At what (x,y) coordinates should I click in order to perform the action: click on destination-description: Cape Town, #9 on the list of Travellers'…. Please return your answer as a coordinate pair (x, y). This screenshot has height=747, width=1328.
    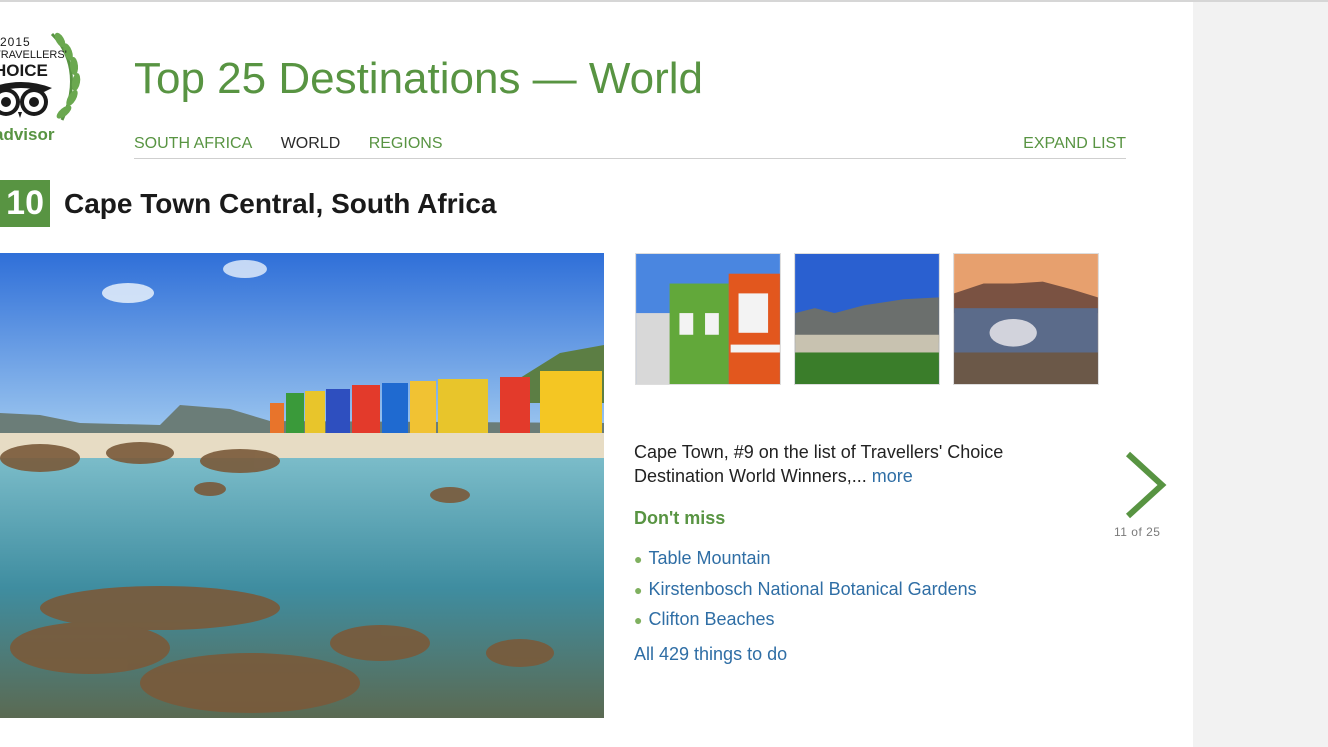
    Looking at the image, I should click on (859, 464).